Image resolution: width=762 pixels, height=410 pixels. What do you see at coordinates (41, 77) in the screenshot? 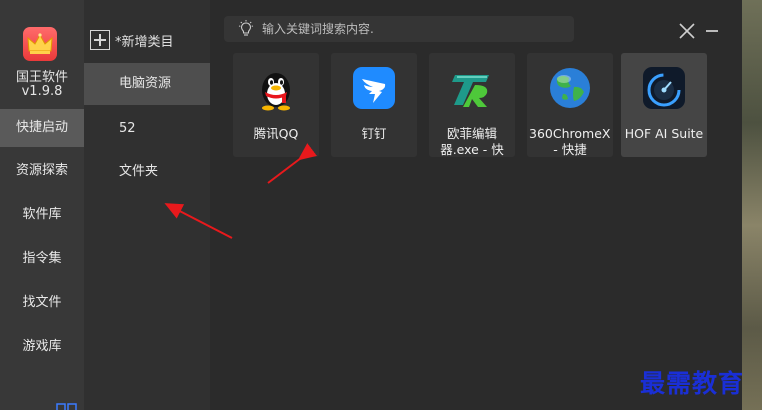
I see `app-name: 国王软件` at bounding box center [41, 77].